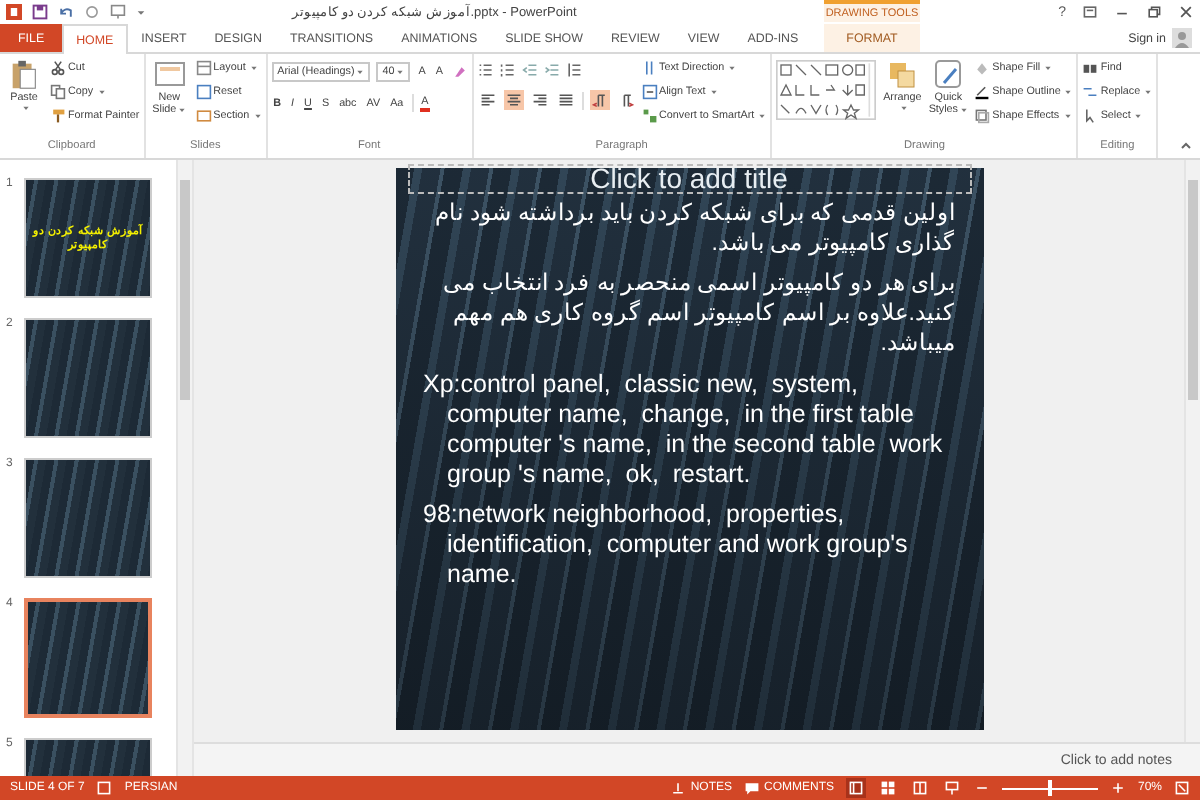 The width and height of the screenshot is (1200, 800). What do you see at coordinates (649, 68) in the screenshot?
I see `text-direction-icon` at bounding box center [649, 68].